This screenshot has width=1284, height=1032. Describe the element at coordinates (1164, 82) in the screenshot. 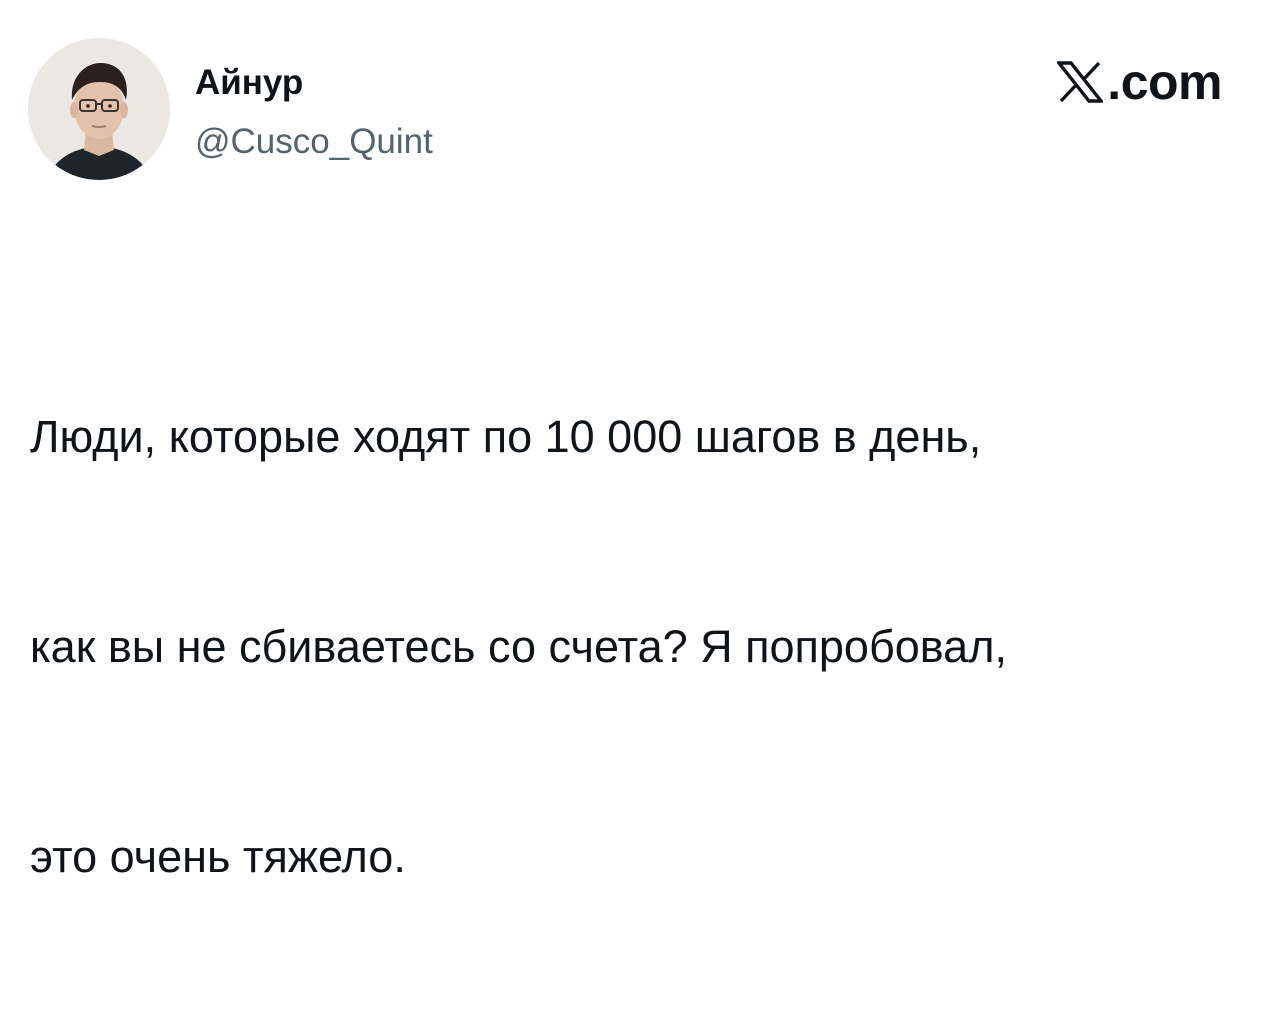

I see `brand-suffix: .com` at that location.